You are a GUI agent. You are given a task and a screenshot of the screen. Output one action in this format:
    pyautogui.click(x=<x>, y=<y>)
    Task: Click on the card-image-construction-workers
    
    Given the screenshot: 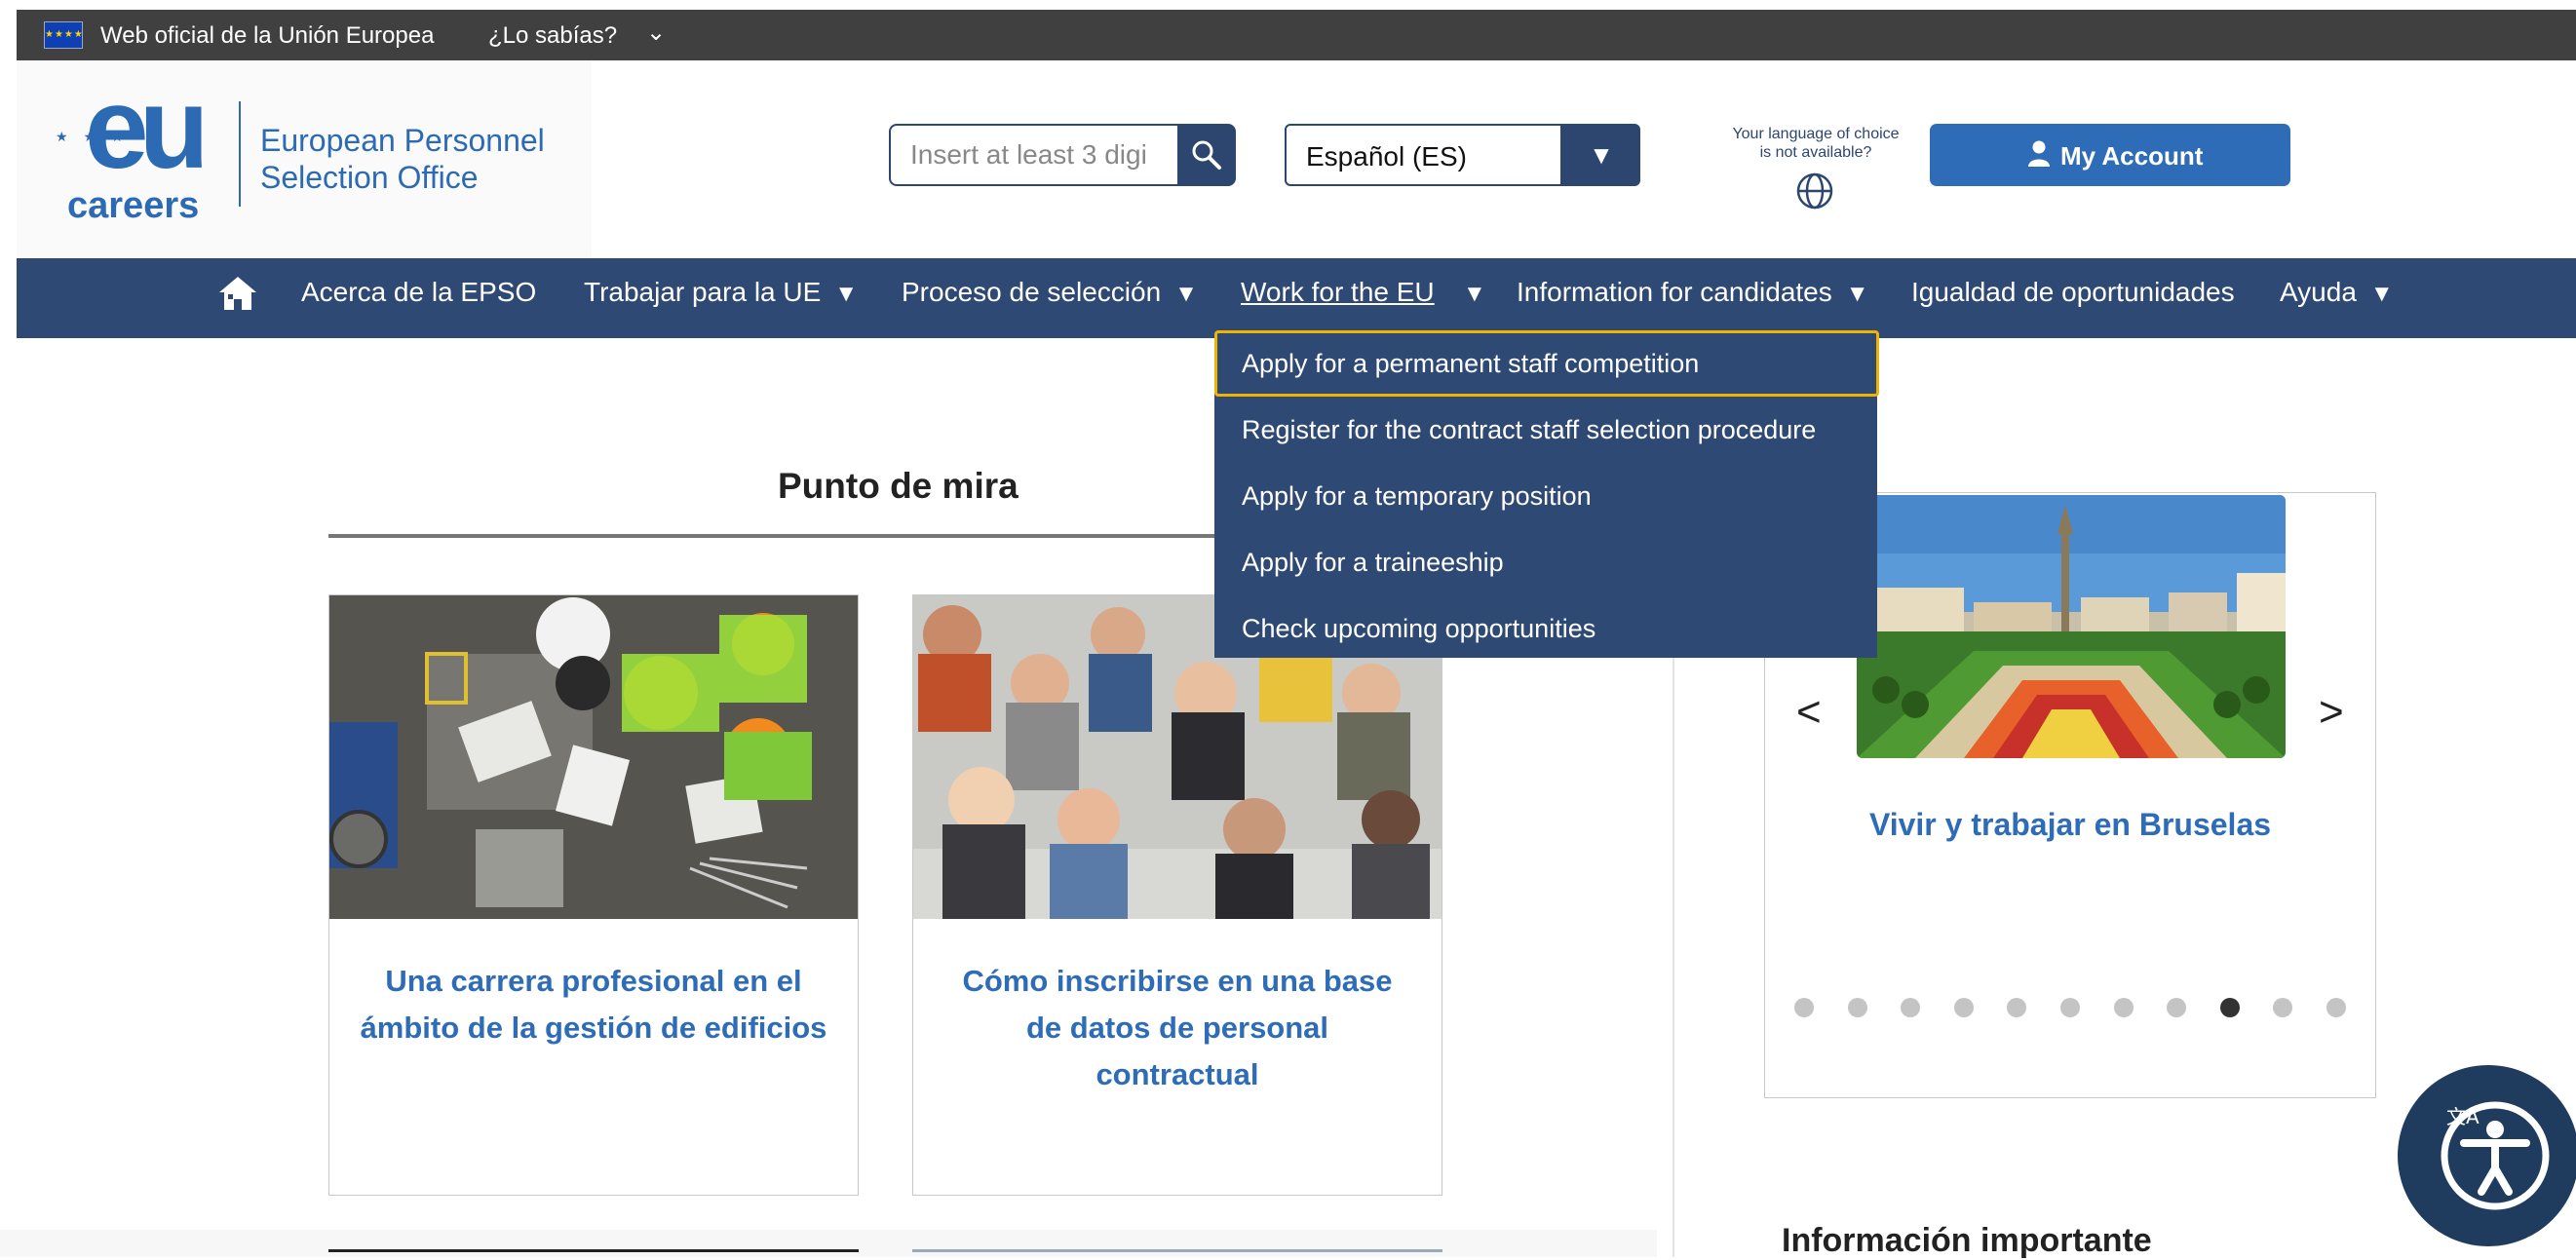 What is the action you would take?
    pyautogui.click(x=593, y=757)
    